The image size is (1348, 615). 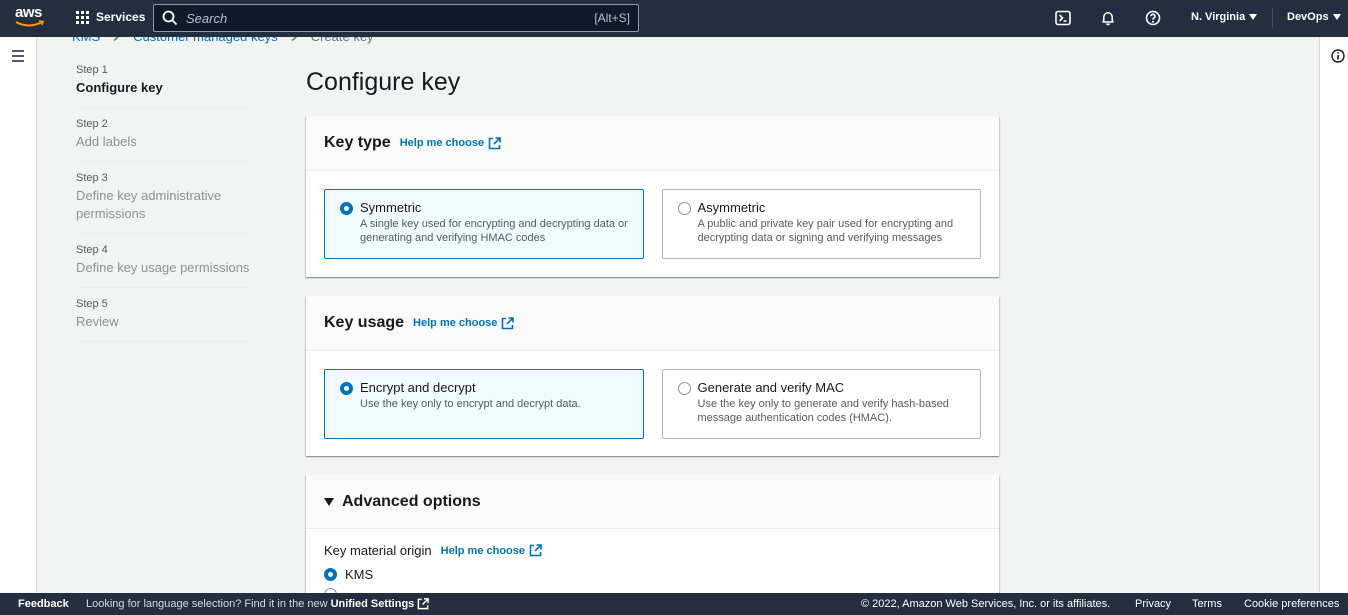 I want to click on step-1: Step 1 Configure key, so click(x=164, y=85).